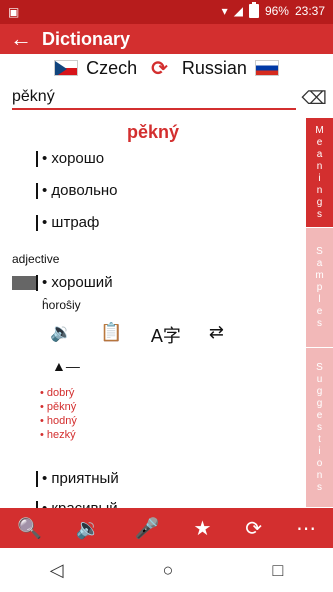  I want to click on bottom-toolbar: 🔍 🔉 🎤 ★ ⟳ ⋯, so click(166, 528).